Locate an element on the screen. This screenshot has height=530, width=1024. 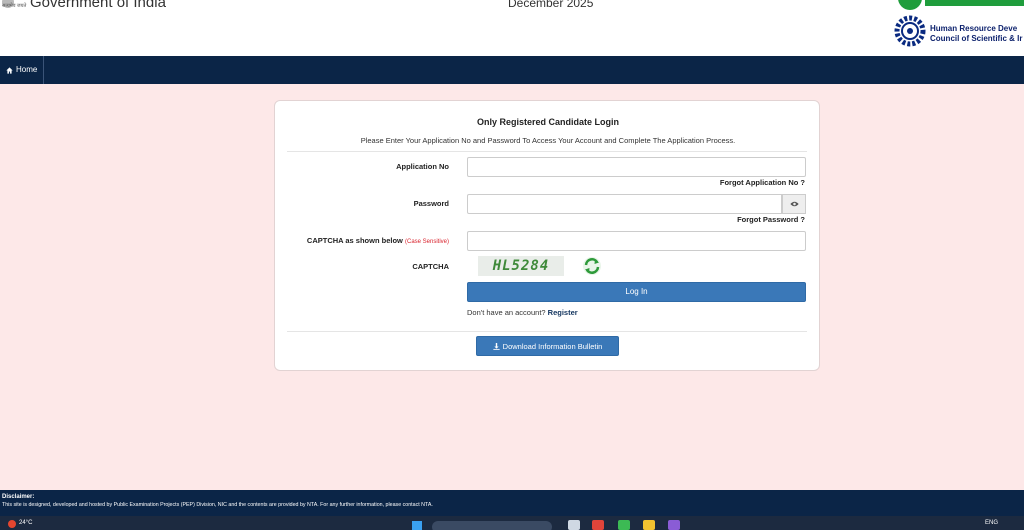
footer-divider is located at coordinates (547, 331).